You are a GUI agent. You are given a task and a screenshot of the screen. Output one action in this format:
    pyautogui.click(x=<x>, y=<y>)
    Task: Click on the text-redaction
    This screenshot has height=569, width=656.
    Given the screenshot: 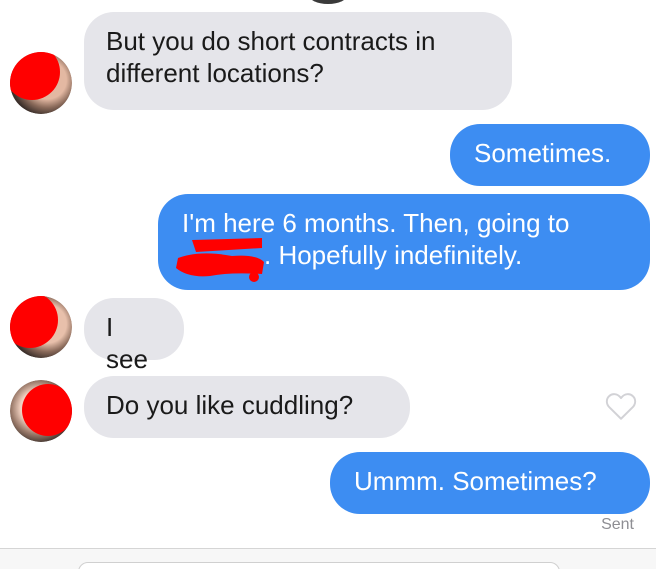 What is the action you would take?
    pyautogui.click(x=220, y=260)
    